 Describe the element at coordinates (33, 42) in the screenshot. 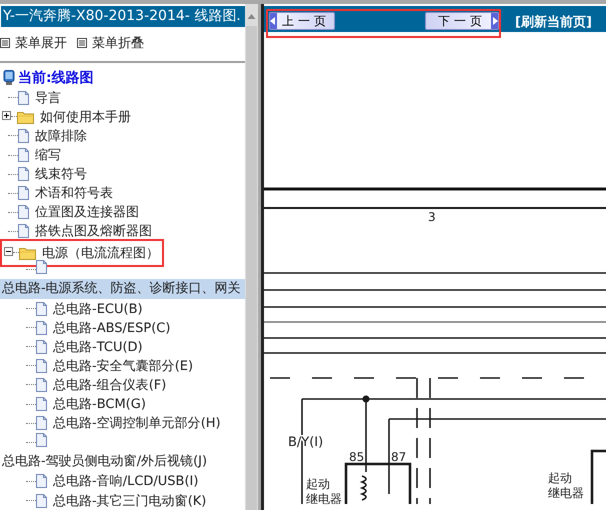

I see `menu-link: 菜单展开` at that location.